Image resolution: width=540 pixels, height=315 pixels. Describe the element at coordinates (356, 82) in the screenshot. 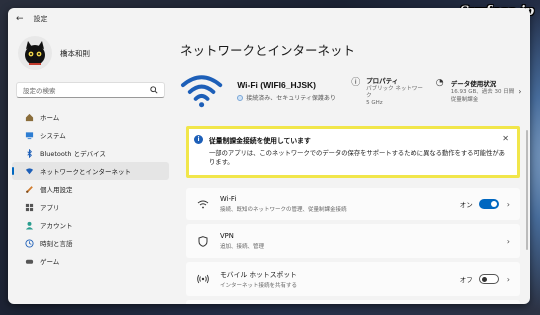

I see `info-circle-icon: ⓘ` at that location.